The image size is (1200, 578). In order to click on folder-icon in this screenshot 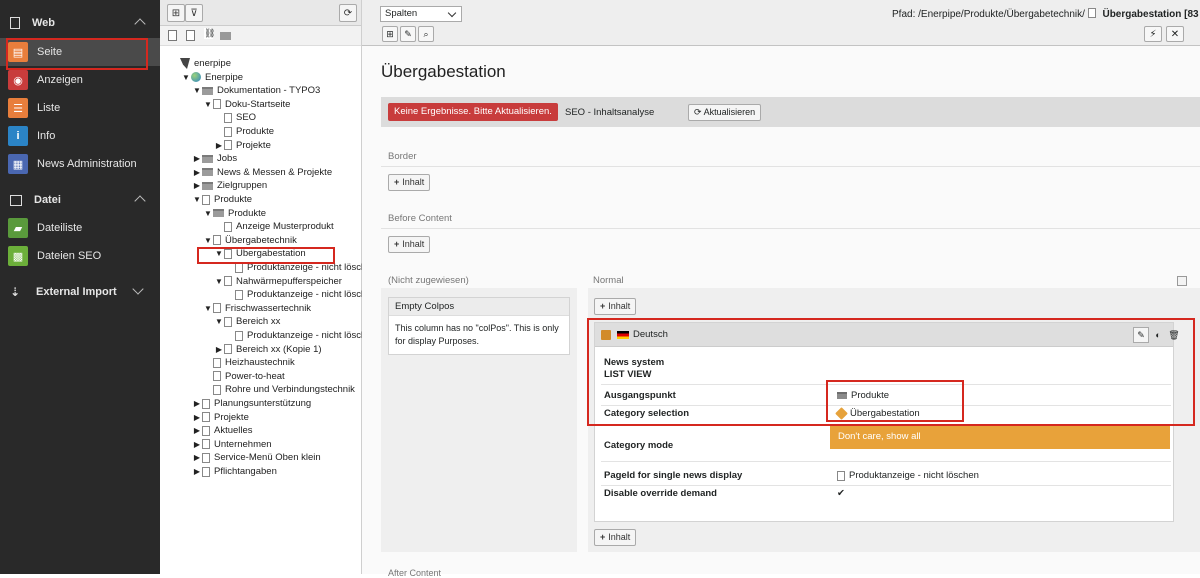, I will do `click(207, 172)`.